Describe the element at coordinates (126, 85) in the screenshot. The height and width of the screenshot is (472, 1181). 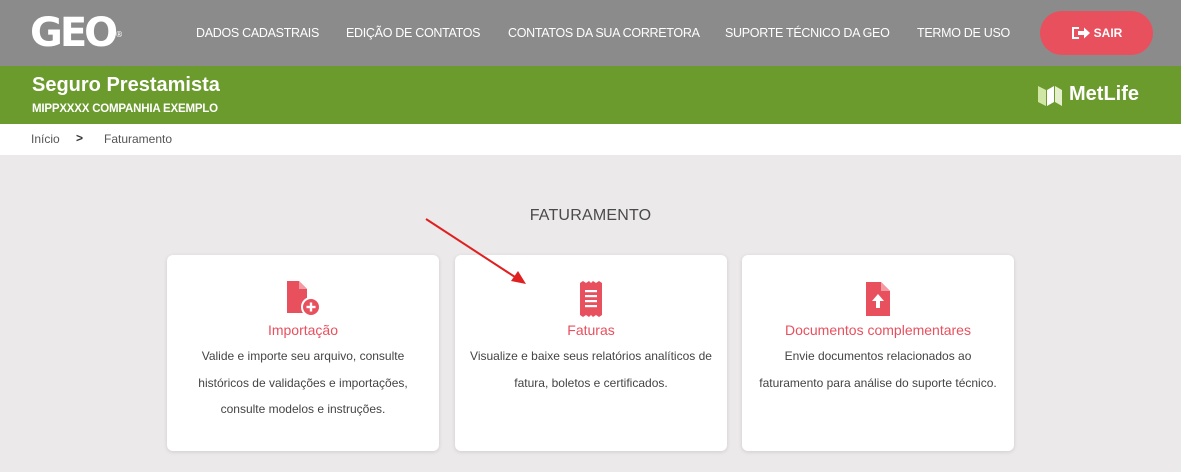
I see `product-title: Seguro Prestamista` at that location.